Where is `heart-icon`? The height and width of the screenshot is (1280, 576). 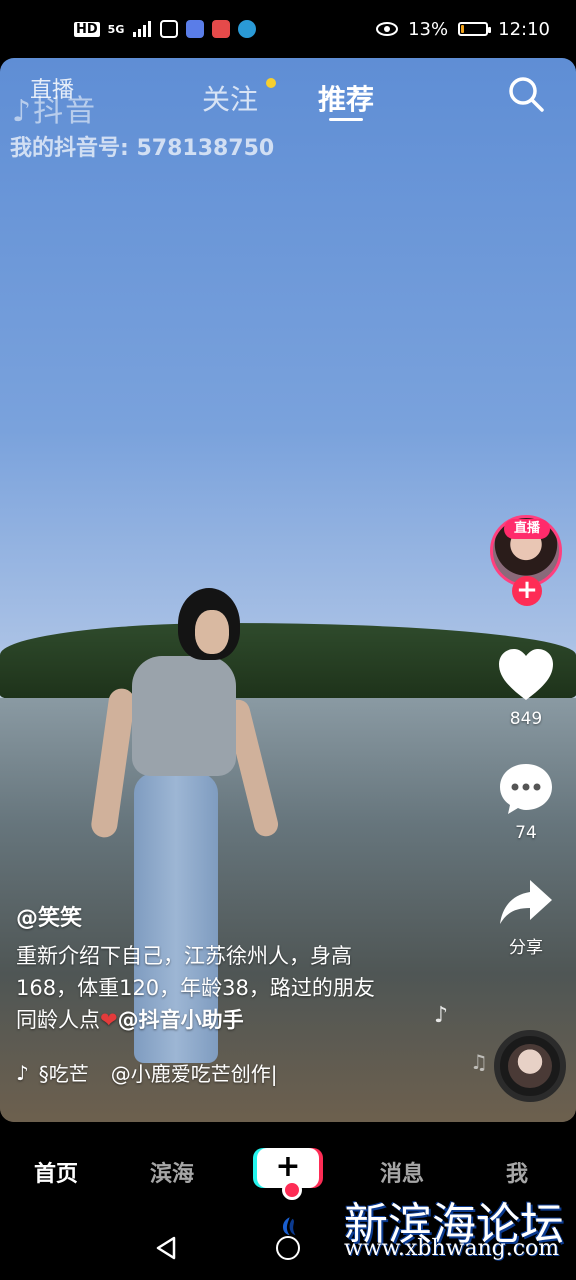 heart-icon is located at coordinates (526, 674).